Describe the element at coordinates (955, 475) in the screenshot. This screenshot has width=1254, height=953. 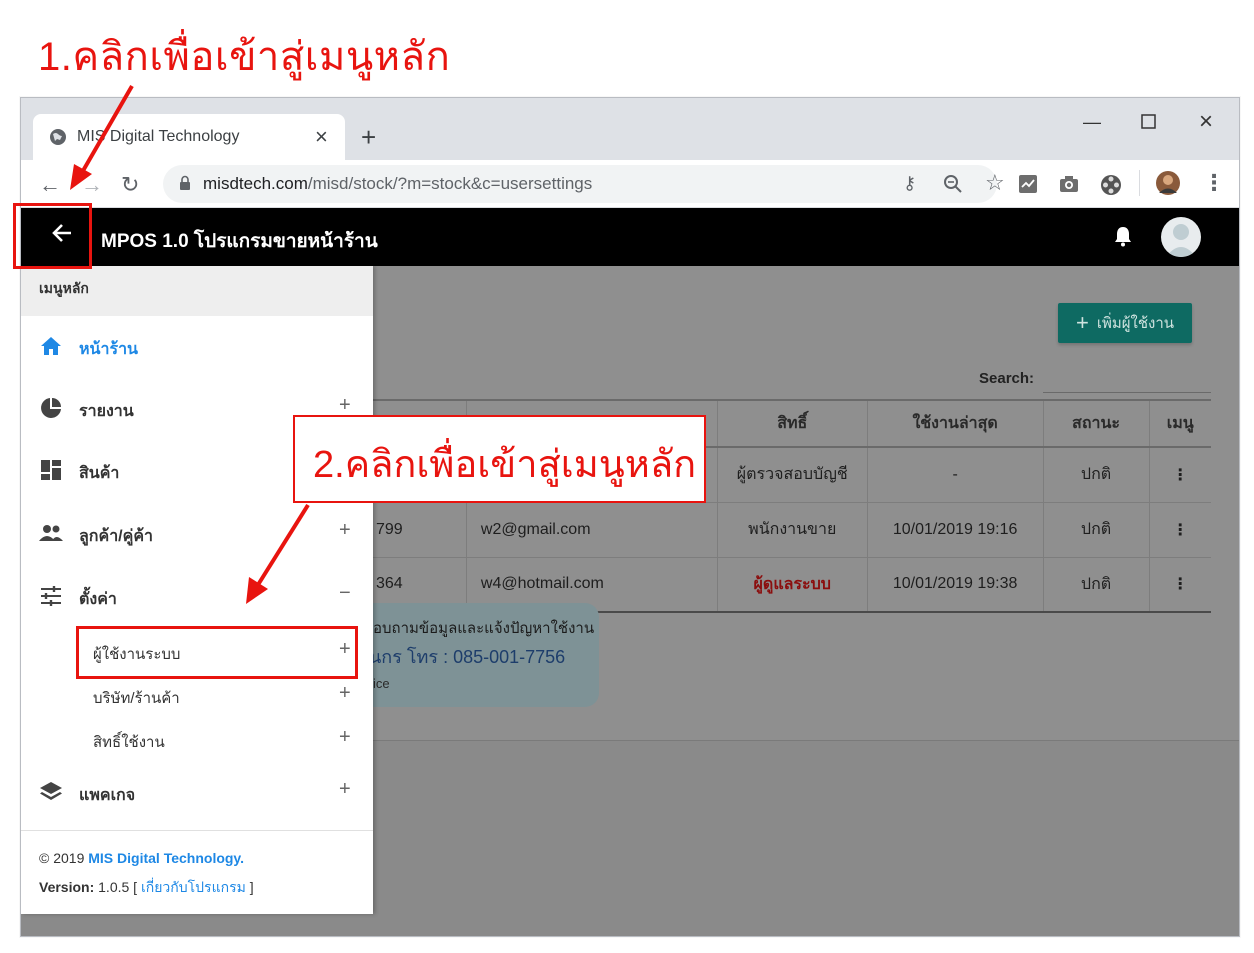
I see `cell-last-used: -` at that location.